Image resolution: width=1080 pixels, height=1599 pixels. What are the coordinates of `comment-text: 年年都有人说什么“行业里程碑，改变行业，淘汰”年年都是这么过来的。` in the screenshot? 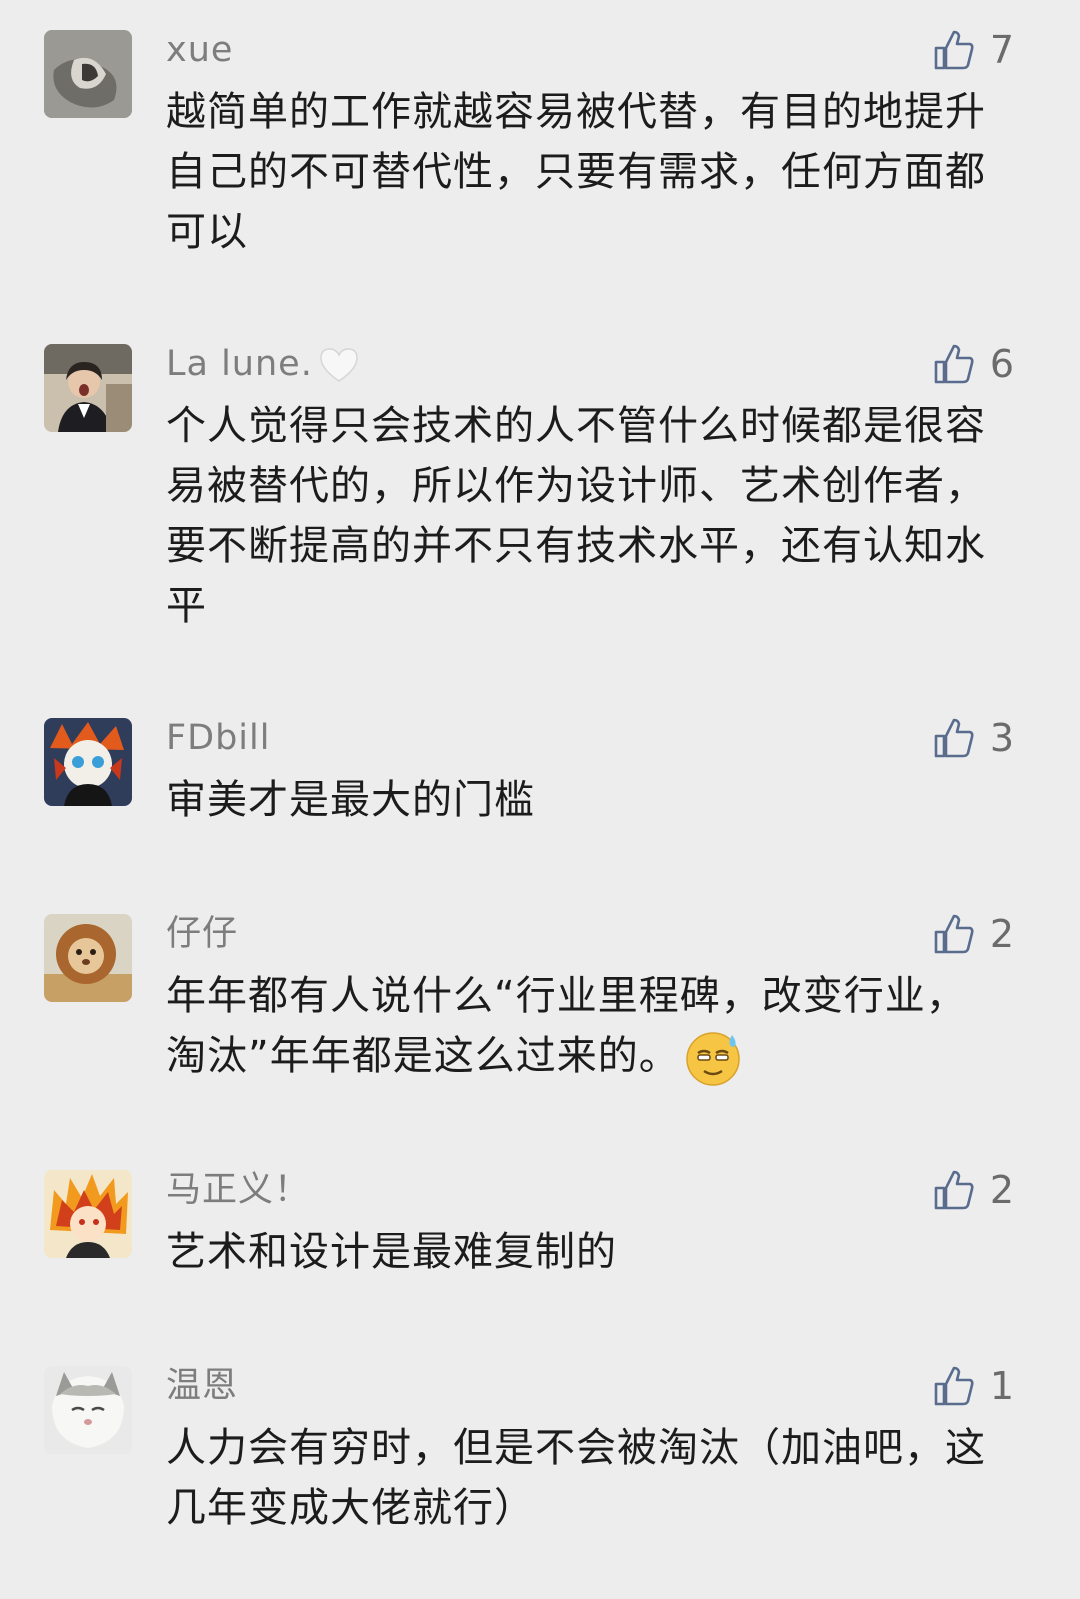 It's located at (581, 1026).